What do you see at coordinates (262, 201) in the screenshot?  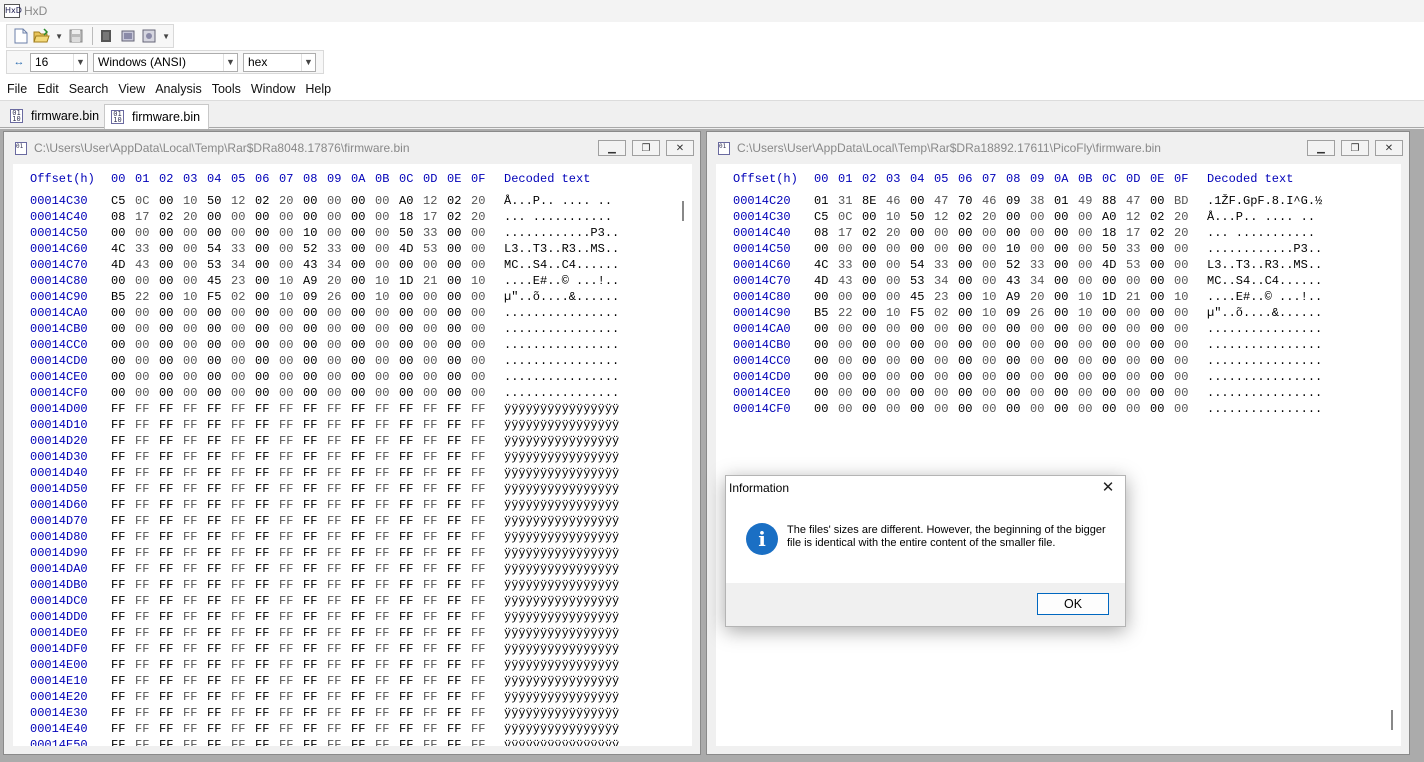 I see `hex-byte: 02` at bounding box center [262, 201].